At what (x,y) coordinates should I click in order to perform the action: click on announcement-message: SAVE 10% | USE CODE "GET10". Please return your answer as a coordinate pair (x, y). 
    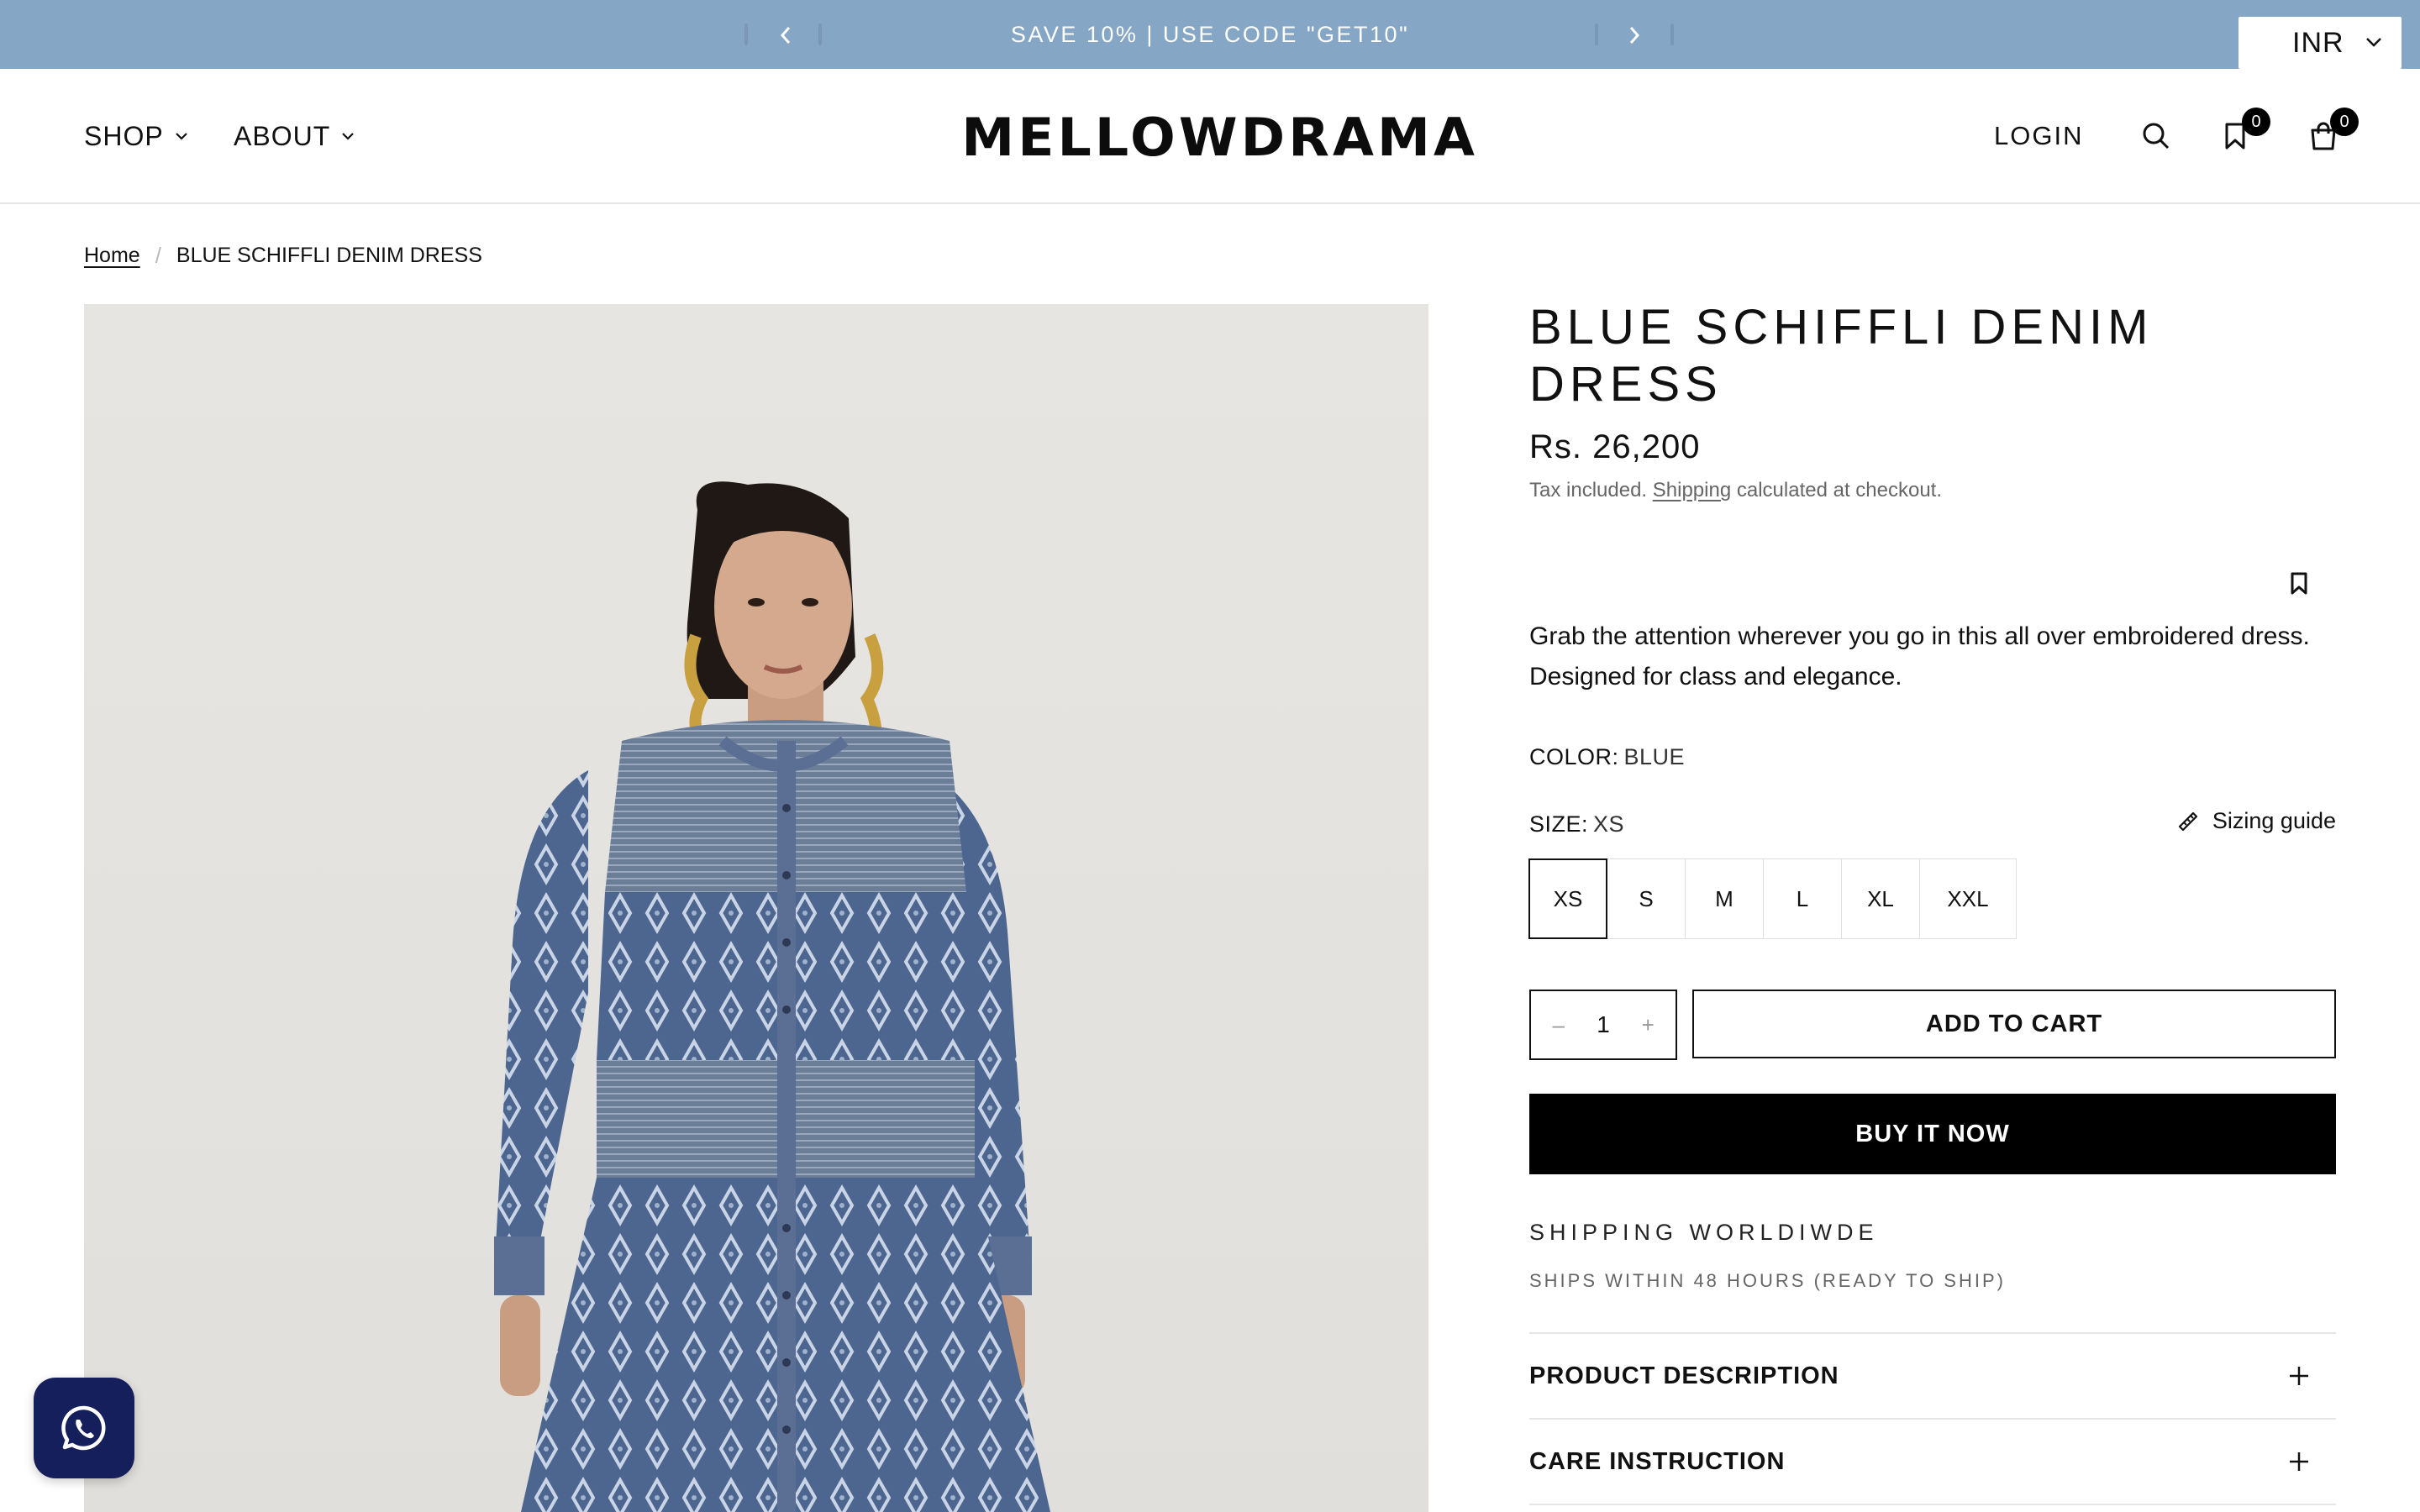
    Looking at the image, I should click on (1210, 34).